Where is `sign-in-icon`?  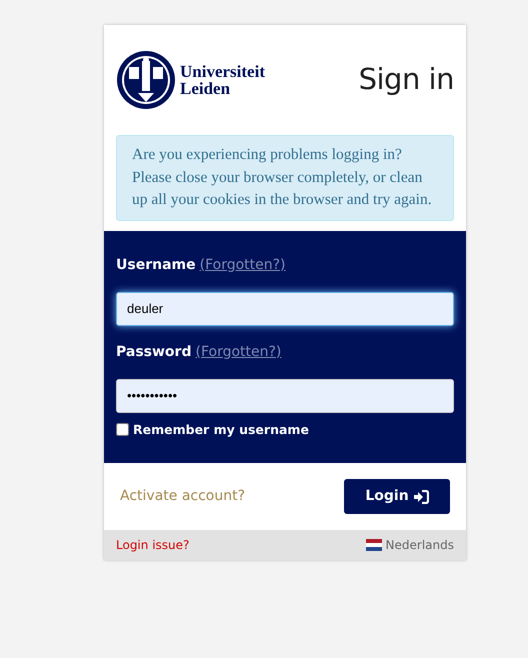
sign-in-icon is located at coordinates (420, 497).